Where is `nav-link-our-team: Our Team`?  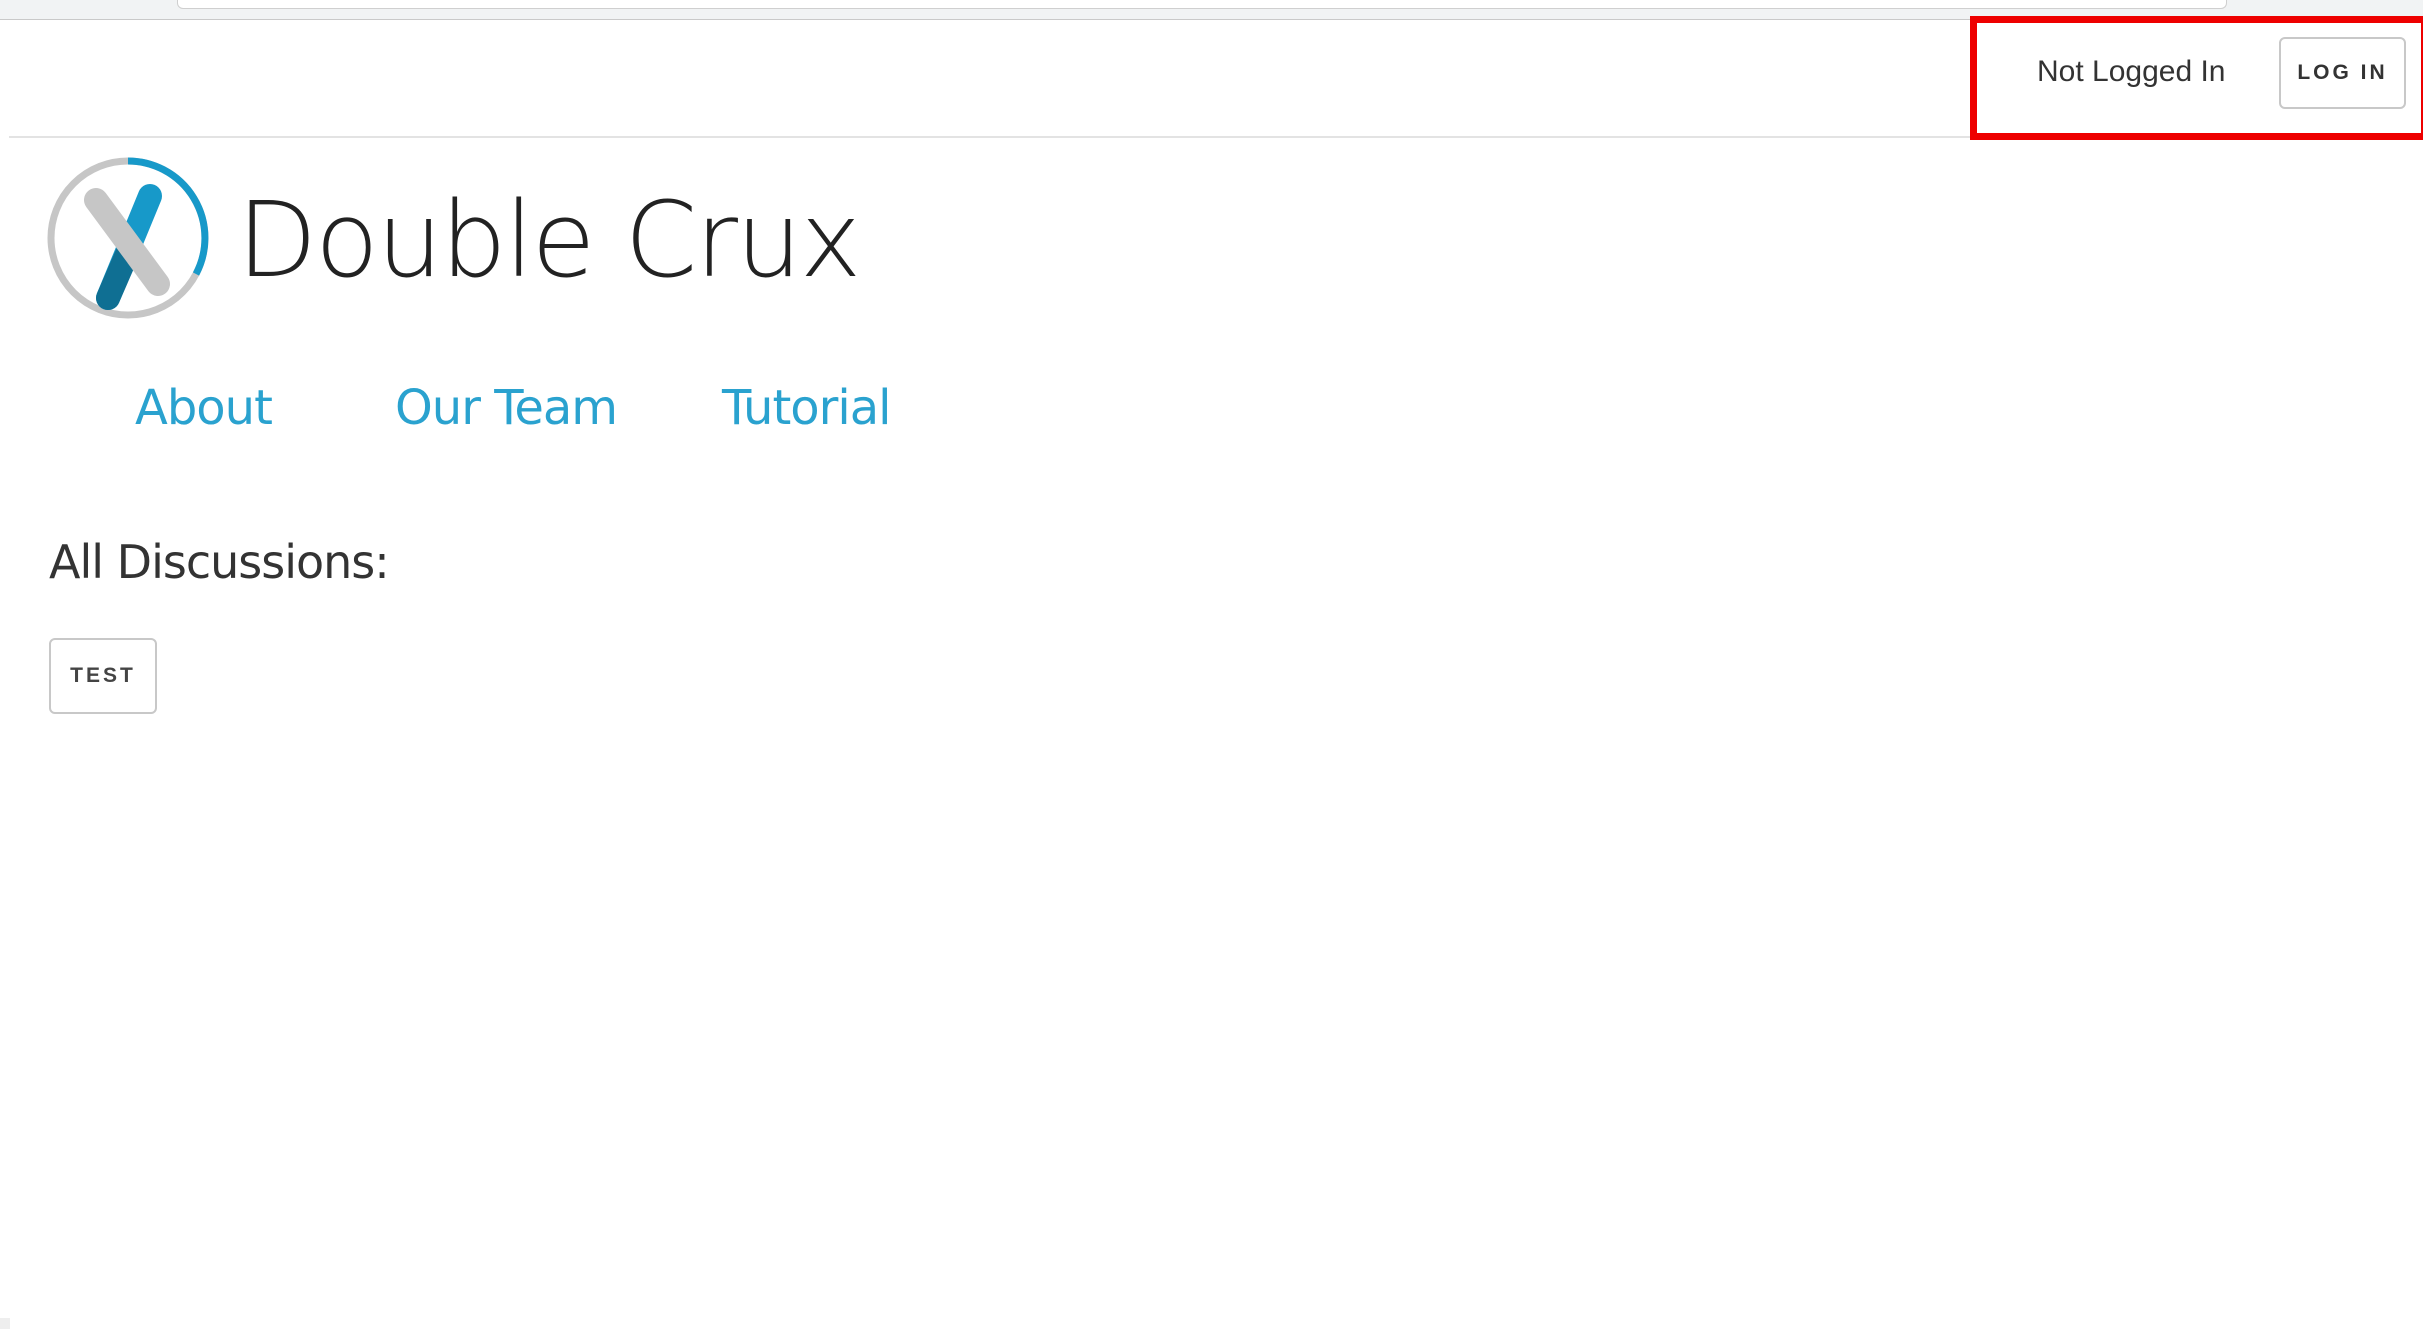 nav-link-our-team: Our Team is located at coordinates (506, 408).